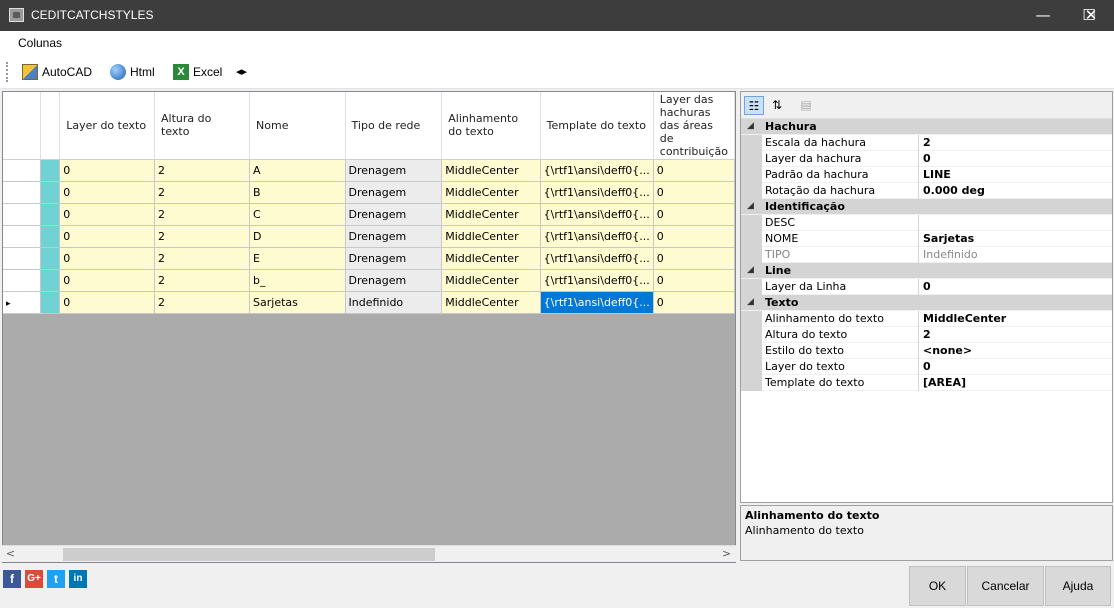 The image size is (1114, 608). I want to click on sort-alpha-icon: ⇅, so click(777, 105).